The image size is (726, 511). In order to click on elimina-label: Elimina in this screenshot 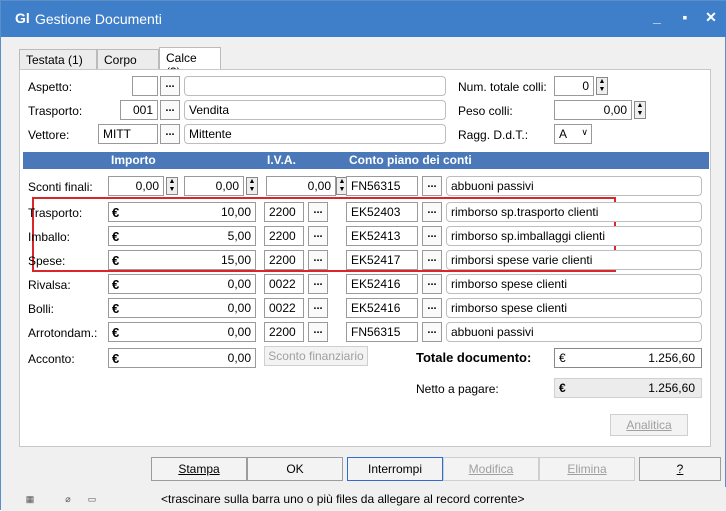, I will do `click(587, 469)`.